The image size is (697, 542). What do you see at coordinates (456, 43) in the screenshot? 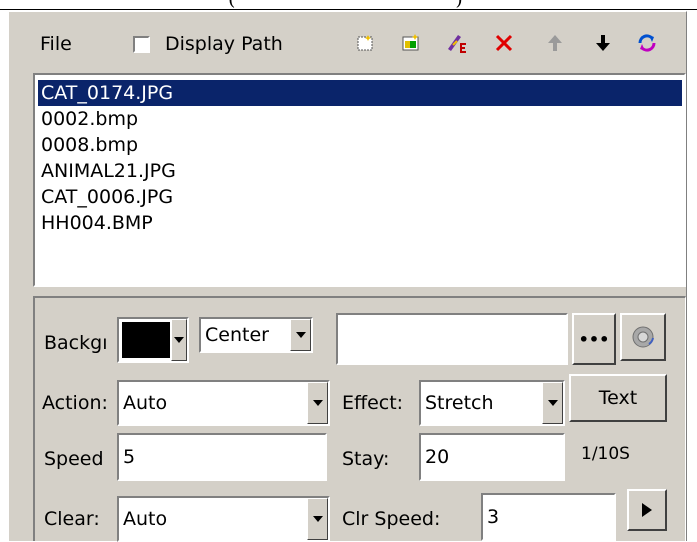
I see `edit-icon` at bounding box center [456, 43].